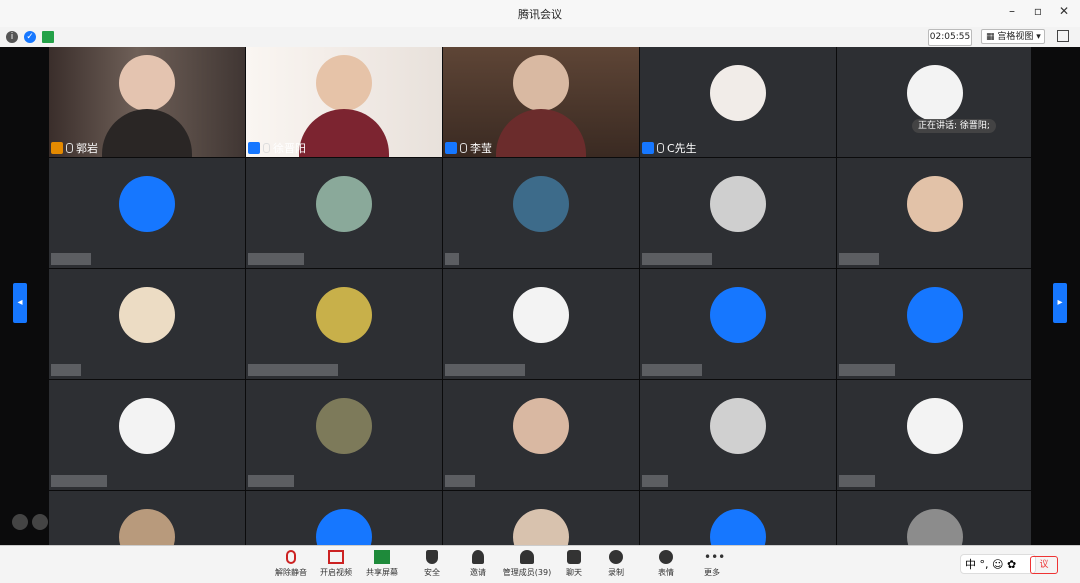 The height and width of the screenshot is (583, 1080). I want to click on participant-name: 李莹, so click(481, 148).